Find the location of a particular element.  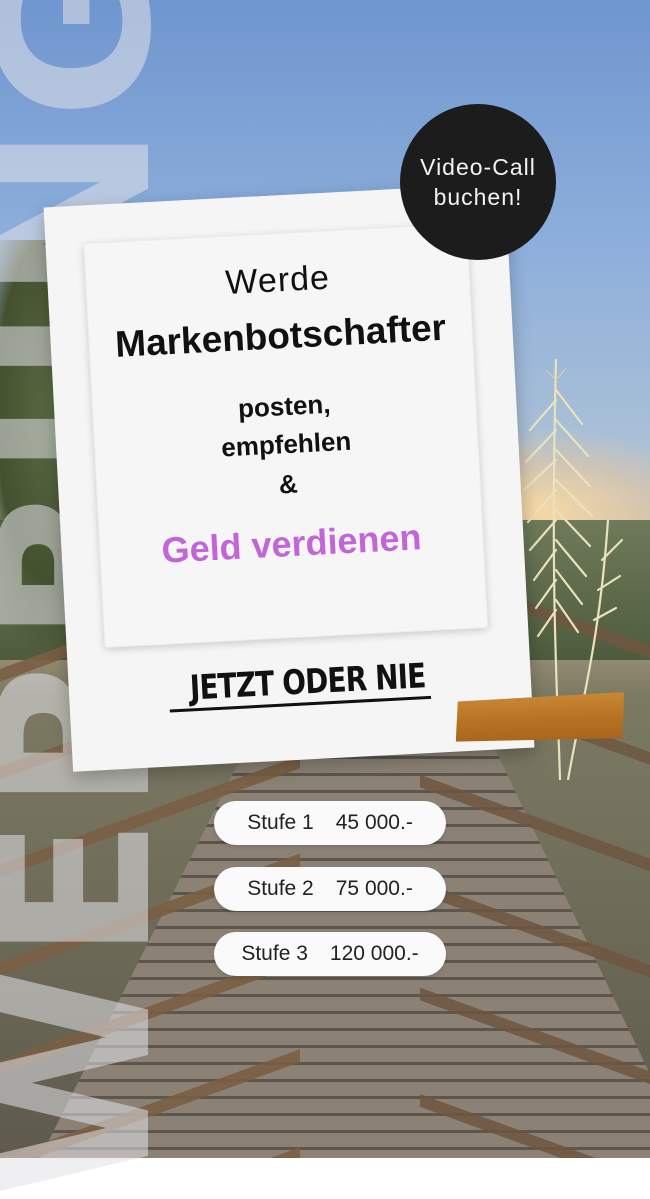

tier-amount: 45 000.- is located at coordinates (374, 822).